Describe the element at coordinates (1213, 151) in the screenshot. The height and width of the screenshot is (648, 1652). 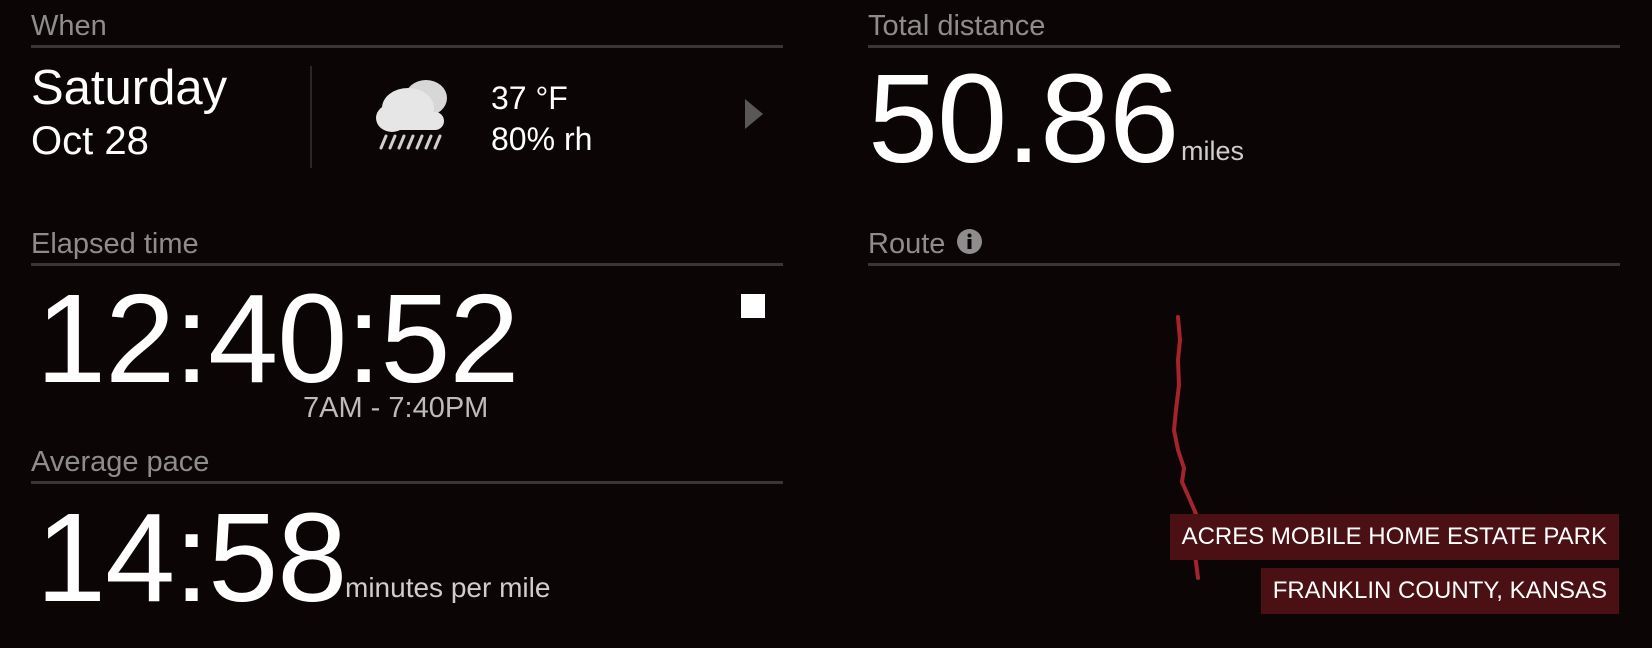
I see `distance-unit: miles` at that location.